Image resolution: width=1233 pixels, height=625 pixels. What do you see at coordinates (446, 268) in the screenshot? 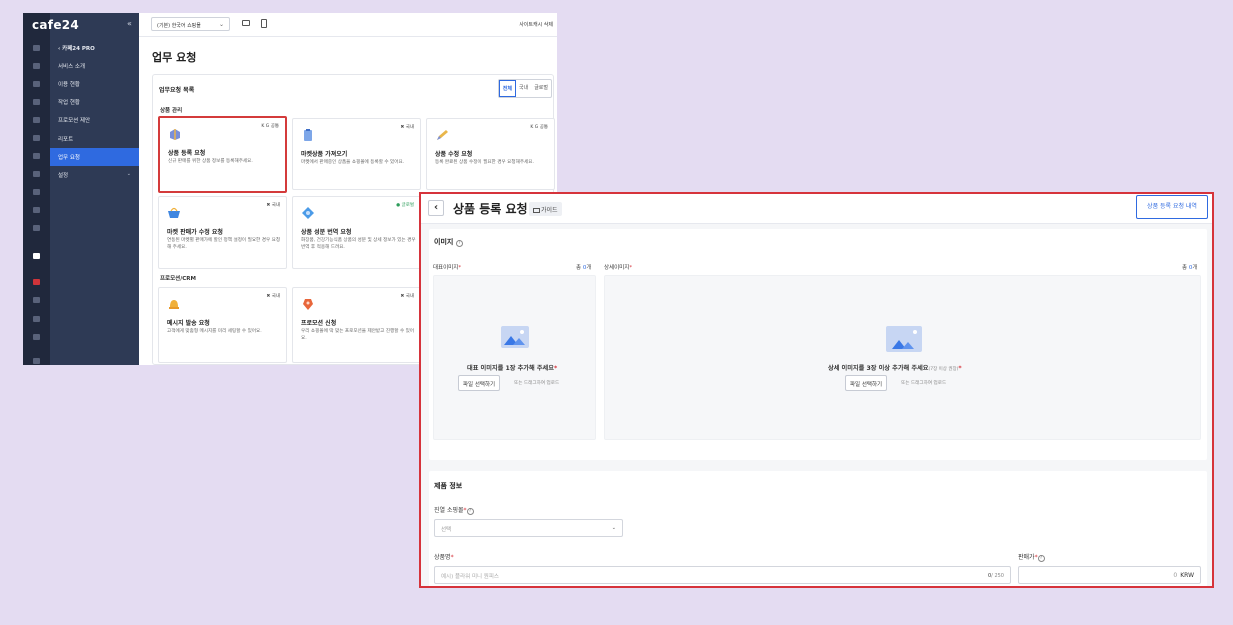
I see `rep-image-label-text: 대표이미지` at bounding box center [446, 268].